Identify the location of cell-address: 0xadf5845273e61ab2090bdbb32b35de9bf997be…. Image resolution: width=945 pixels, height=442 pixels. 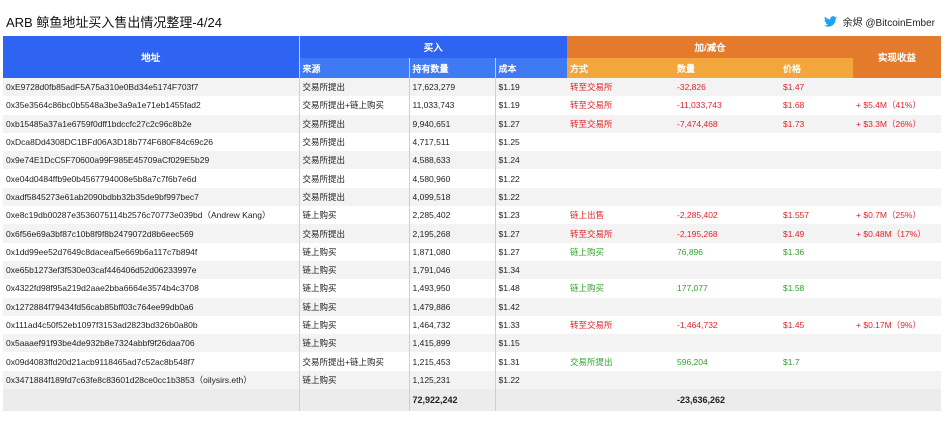
(151, 197).